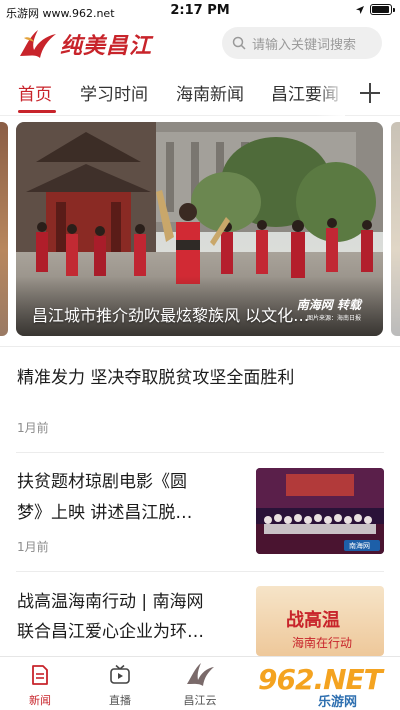 The image size is (400, 710). Describe the element at coordinates (322, 643) in the screenshot. I see `thumbnail-subline: 海南在行动` at that location.